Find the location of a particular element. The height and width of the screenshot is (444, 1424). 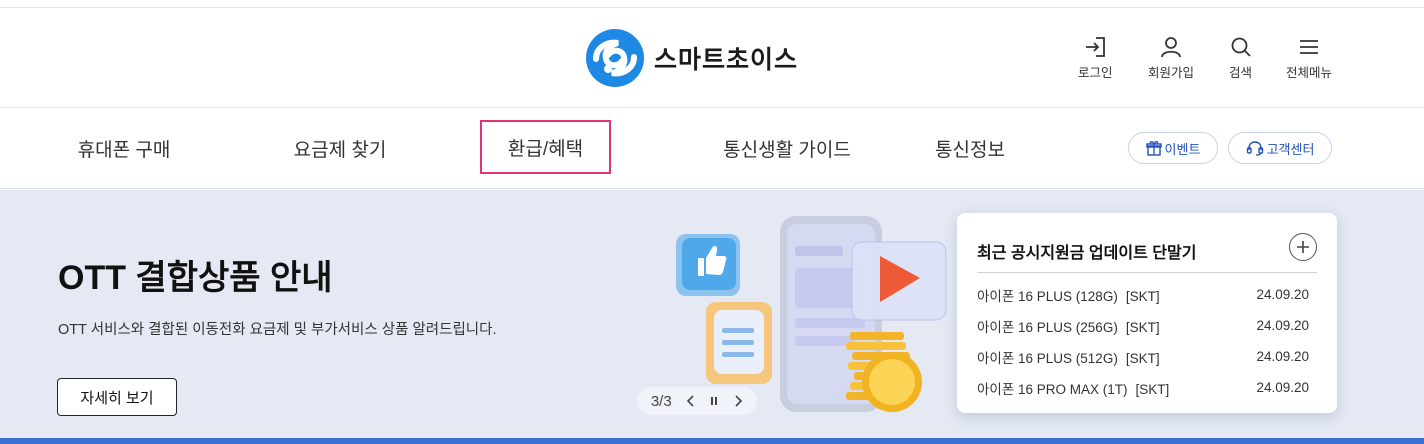

card-title: 최근 공시지원금 업데이트 단말기 is located at coordinates (1087, 253).